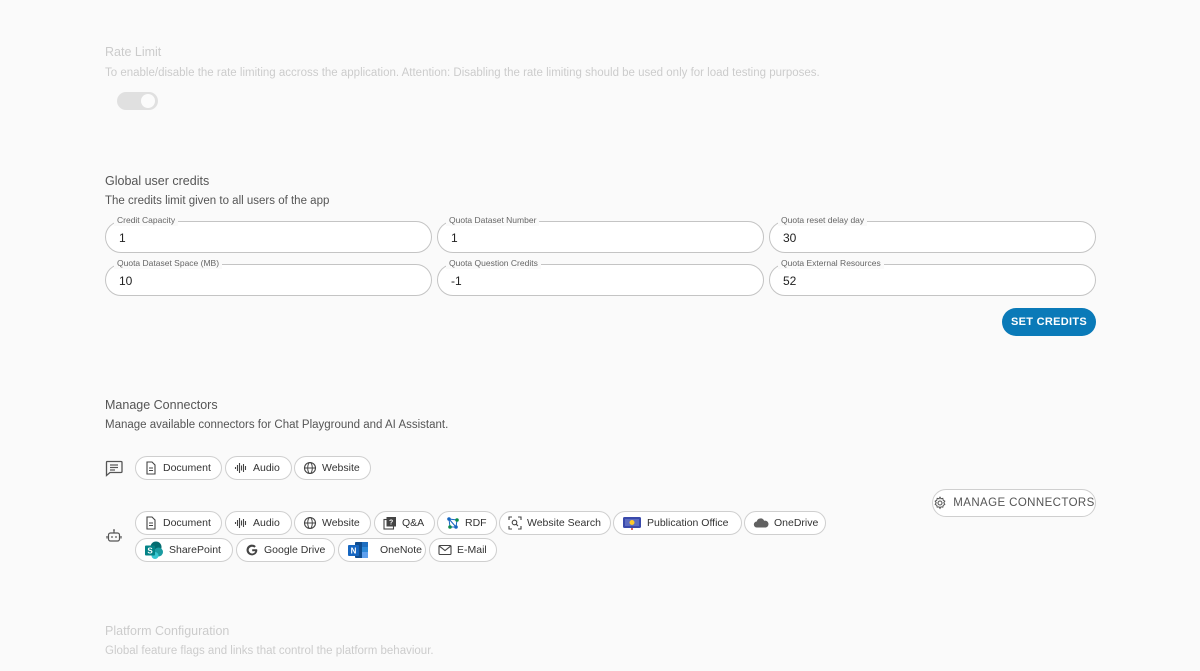 Image resolution: width=1200 pixels, height=671 pixels. I want to click on field-value: 52, so click(790, 281).